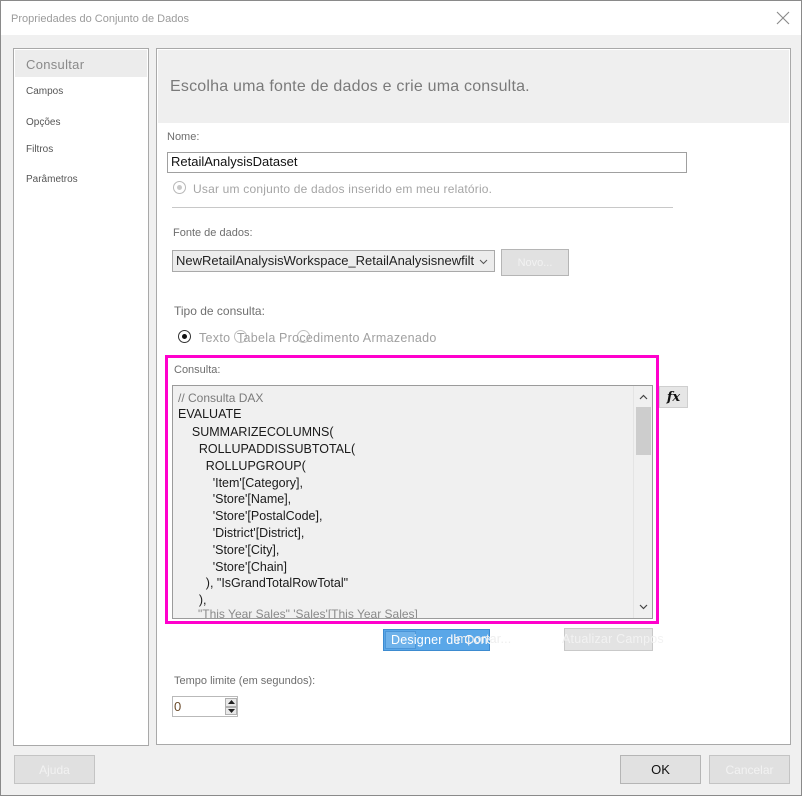 The height and width of the screenshot is (796, 802). What do you see at coordinates (100, 19) in the screenshot?
I see `dialog-title: Propriedades do Conjunto de Dados` at bounding box center [100, 19].